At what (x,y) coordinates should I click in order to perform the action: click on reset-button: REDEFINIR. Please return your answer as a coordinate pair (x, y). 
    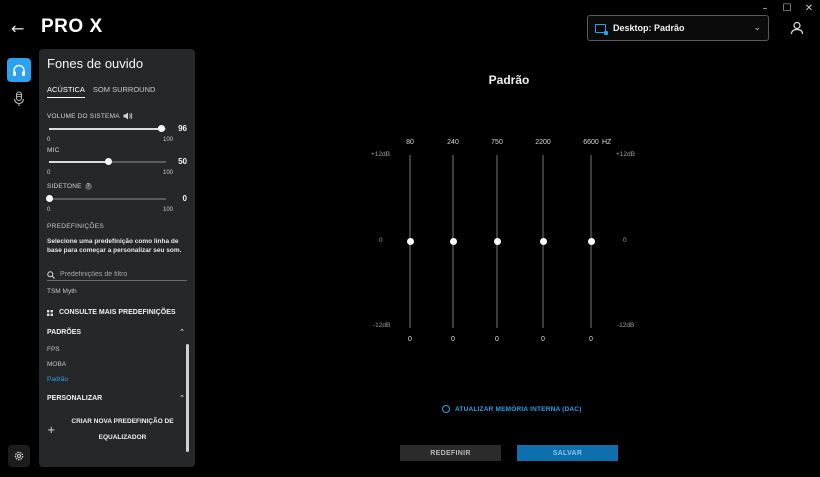
    Looking at the image, I should click on (450, 453).